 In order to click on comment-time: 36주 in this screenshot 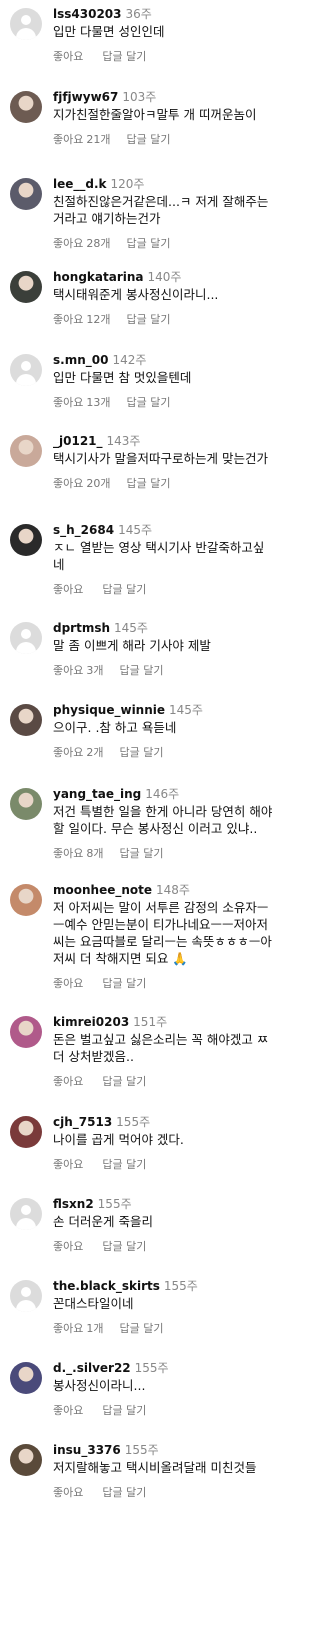, I will do `click(138, 14)`.